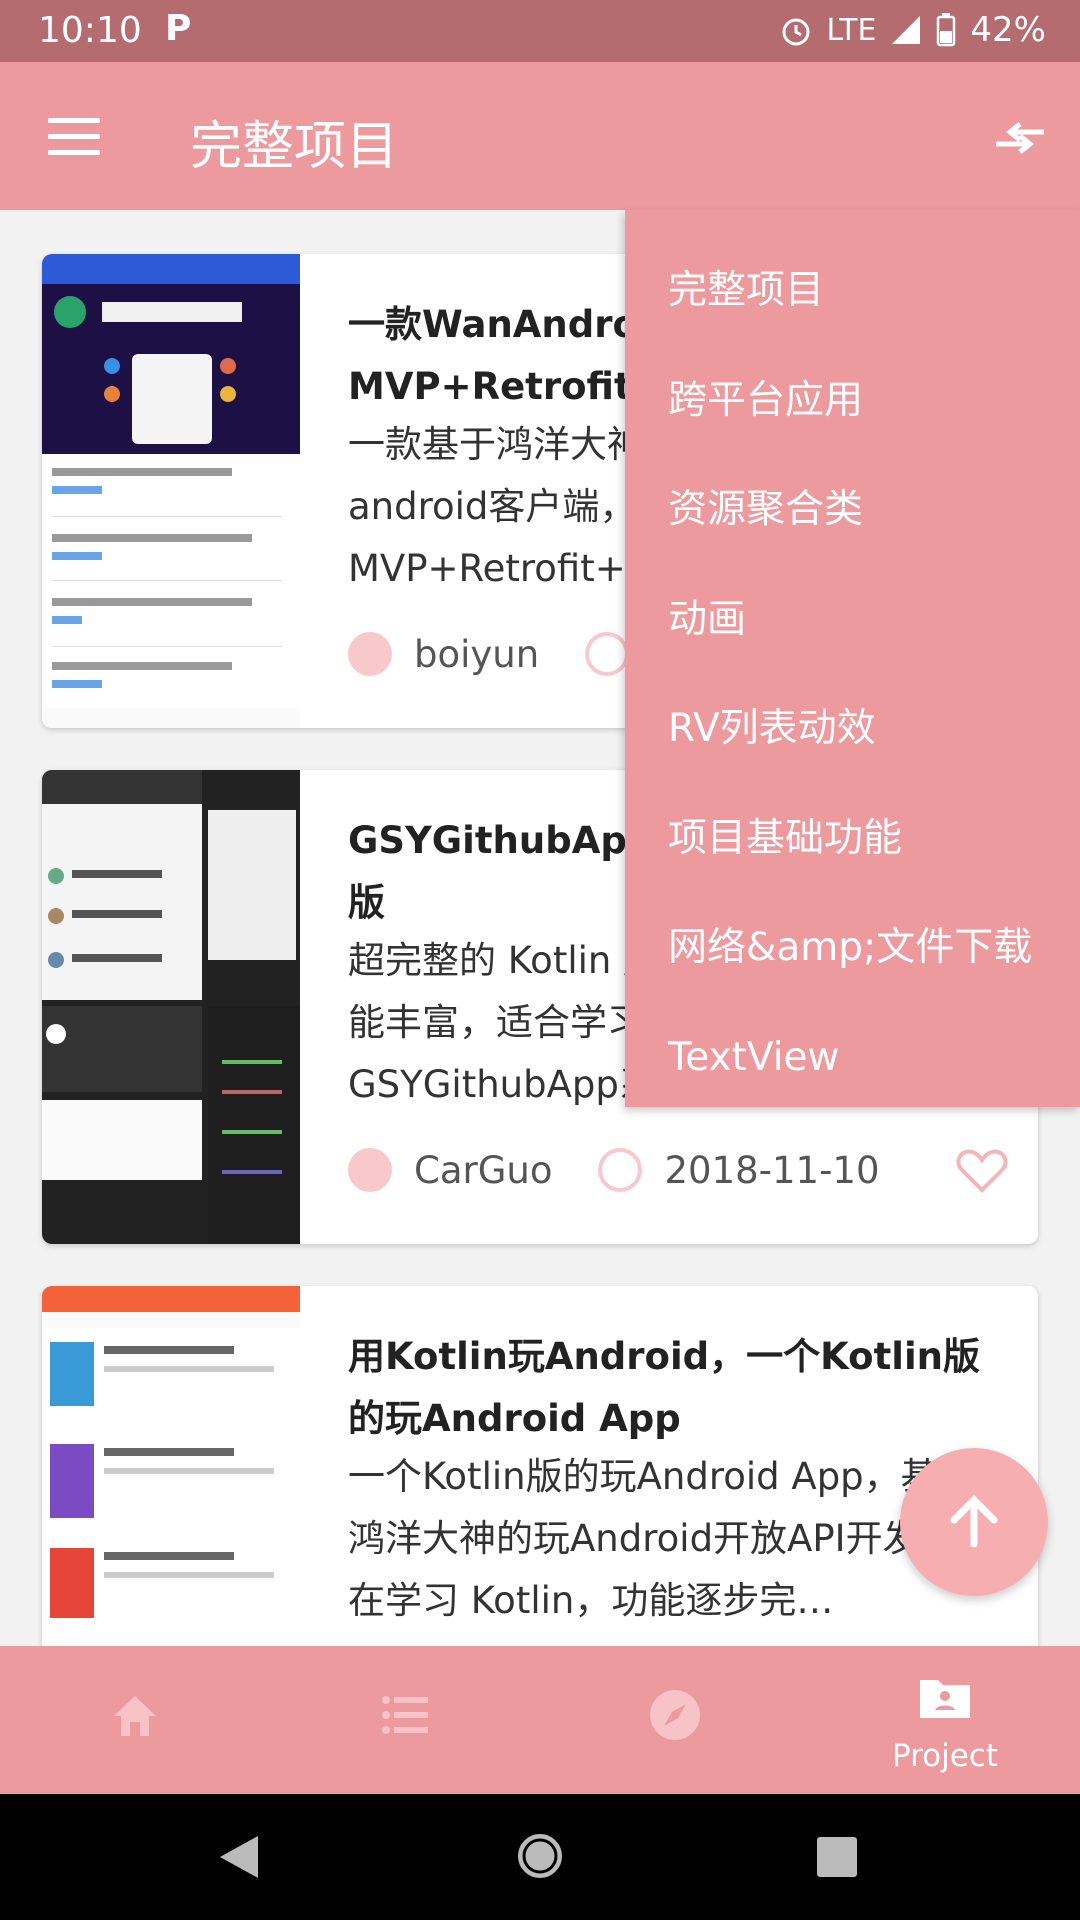 This screenshot has height=1920, width=1080. What do you see at coordinates (852, 839) in the screenshot?
I see `menu-item-basic-features: 项目基础功能` at bounding box center [852, 839].